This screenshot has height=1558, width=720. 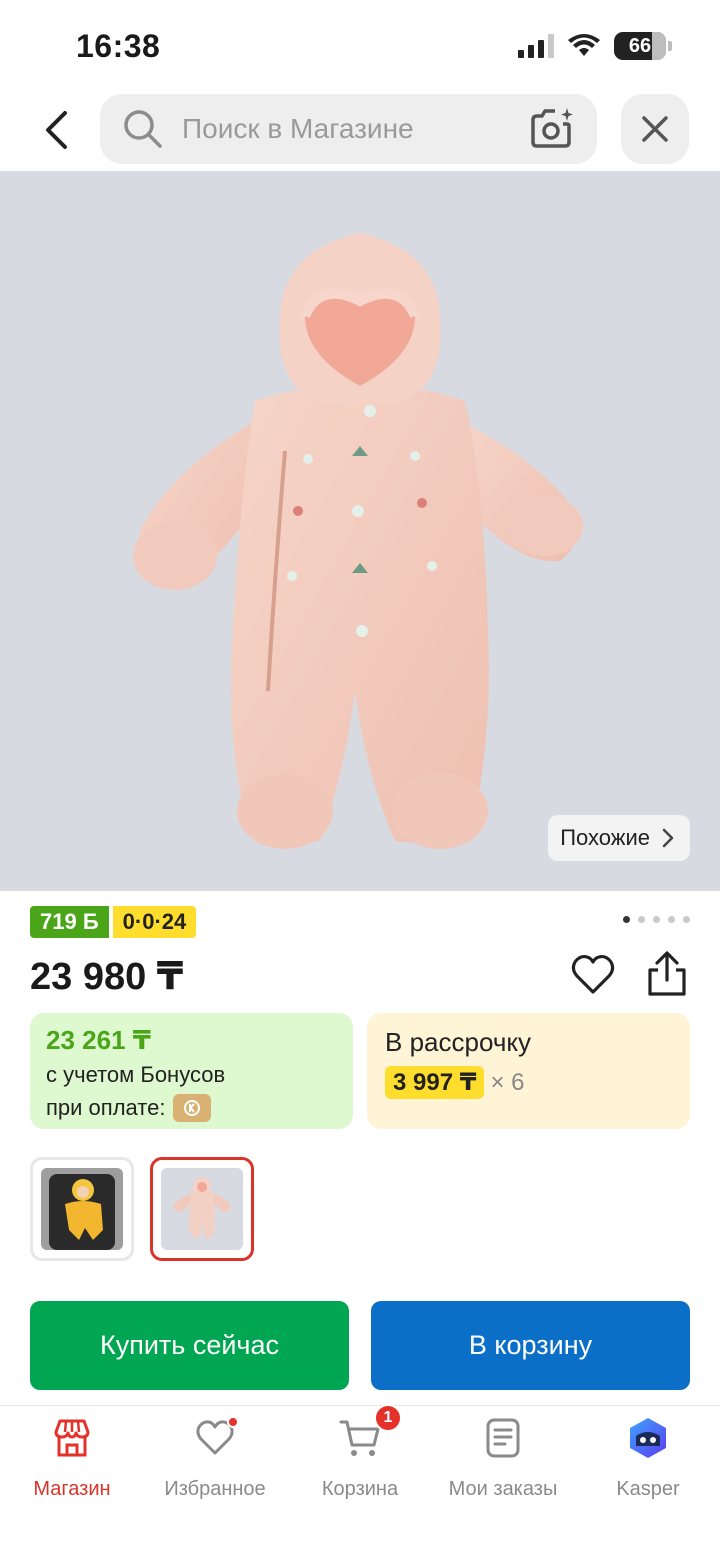 I want to click on installment-row: 3 997 ₸ × 6, so click(x=528, y=1082).